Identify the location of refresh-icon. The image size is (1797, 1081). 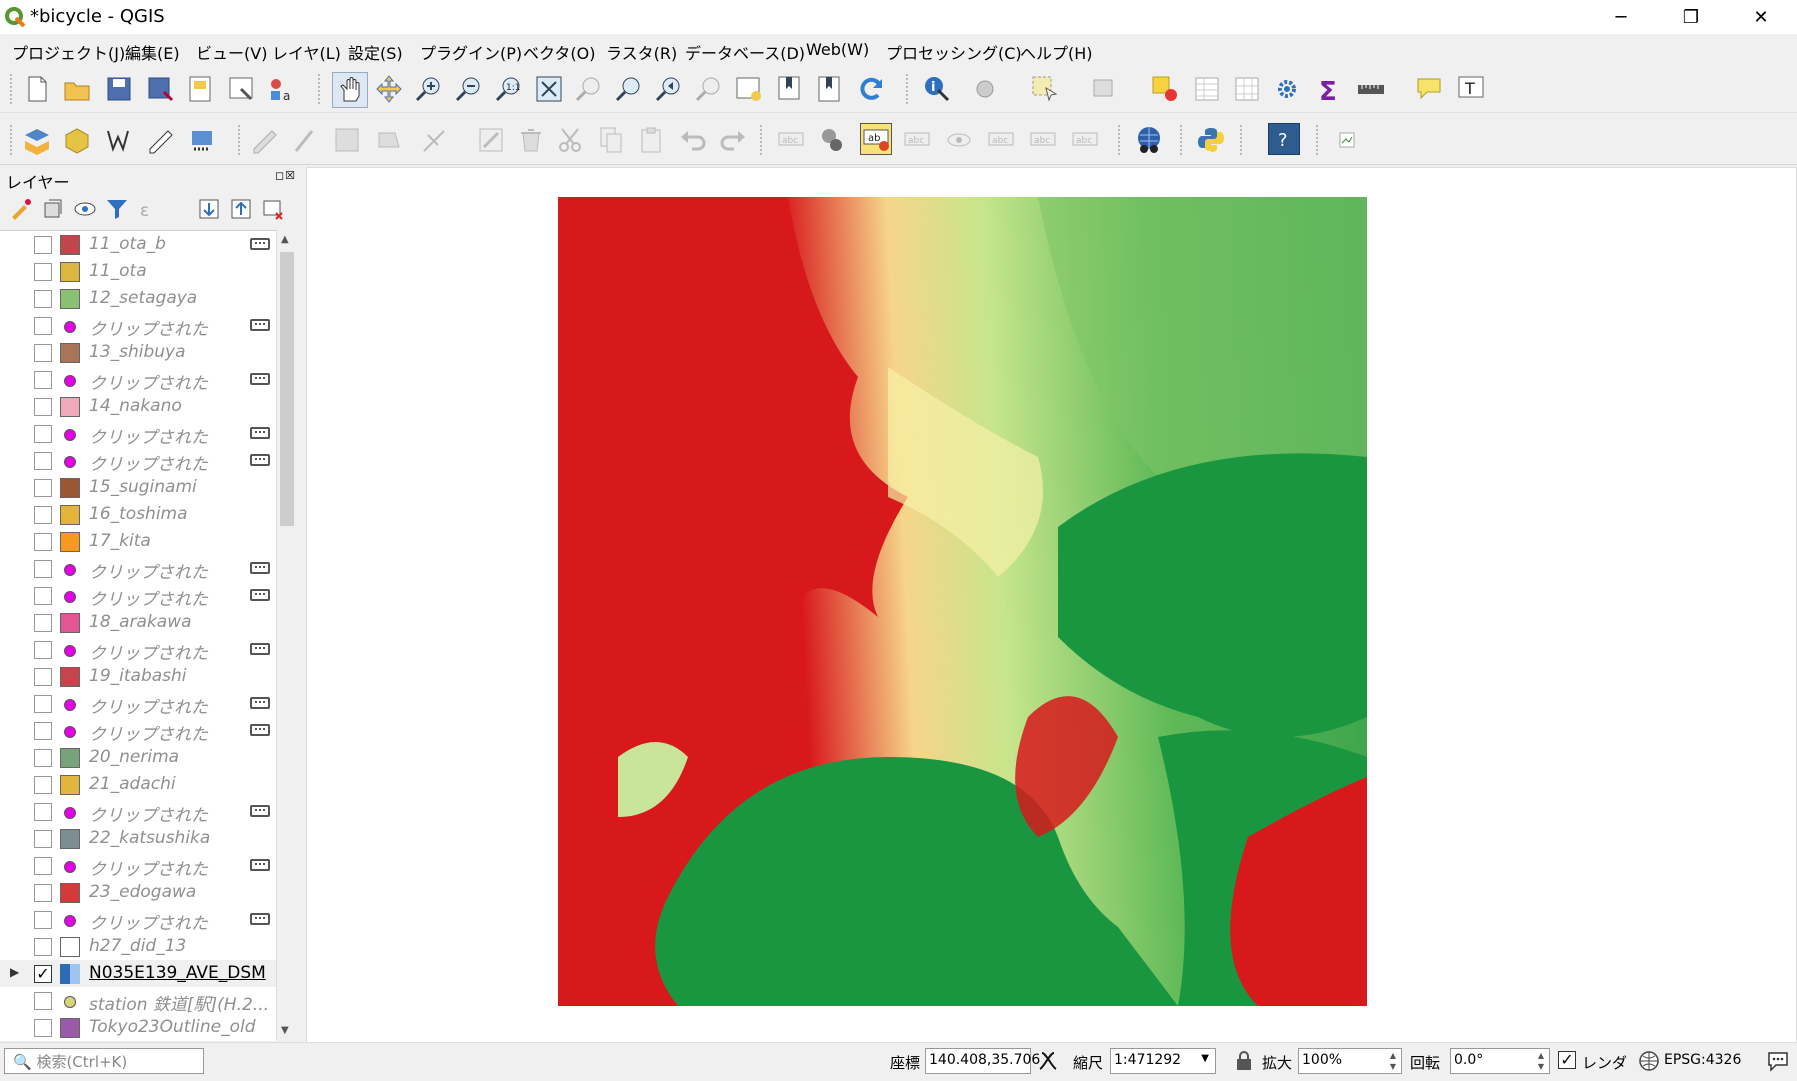
(871, 89).